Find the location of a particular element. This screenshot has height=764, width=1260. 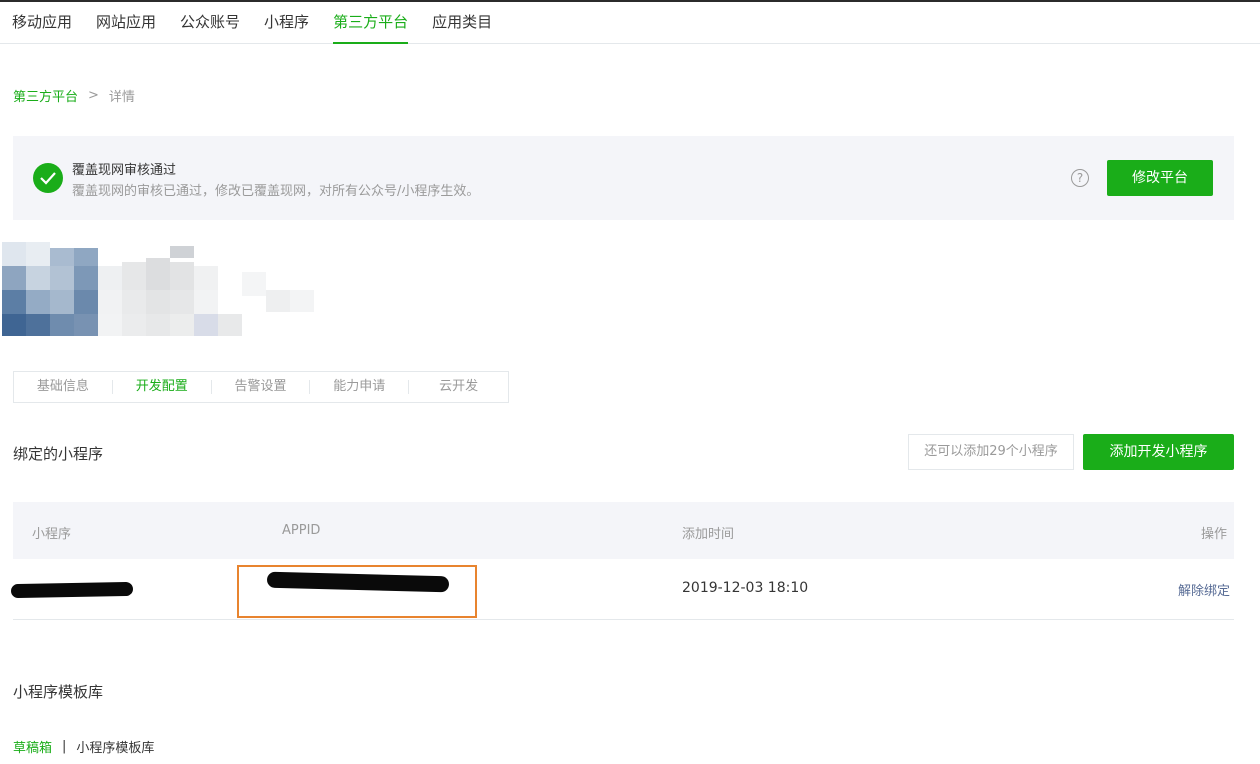

platform-info-redacted-mosaic is located at coordinates (162, 292).